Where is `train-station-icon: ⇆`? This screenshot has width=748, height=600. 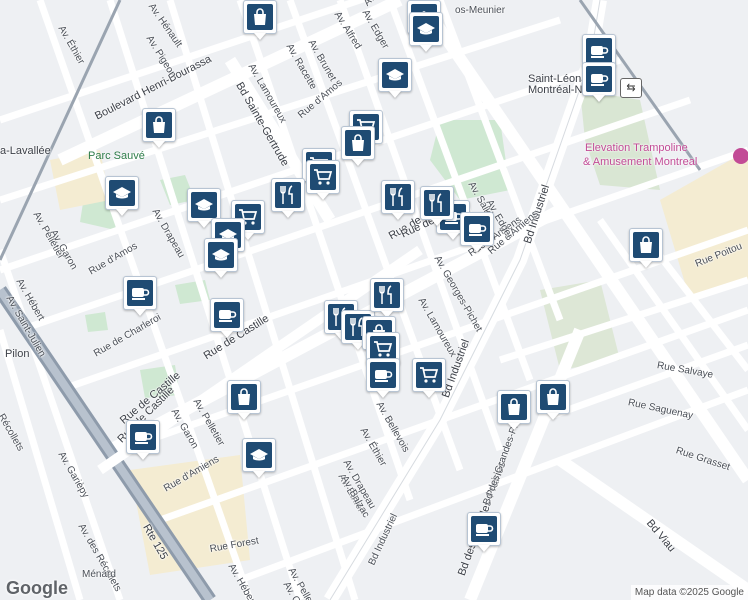
train-station-icon: ⇆ is located at coordinates (631, 88).